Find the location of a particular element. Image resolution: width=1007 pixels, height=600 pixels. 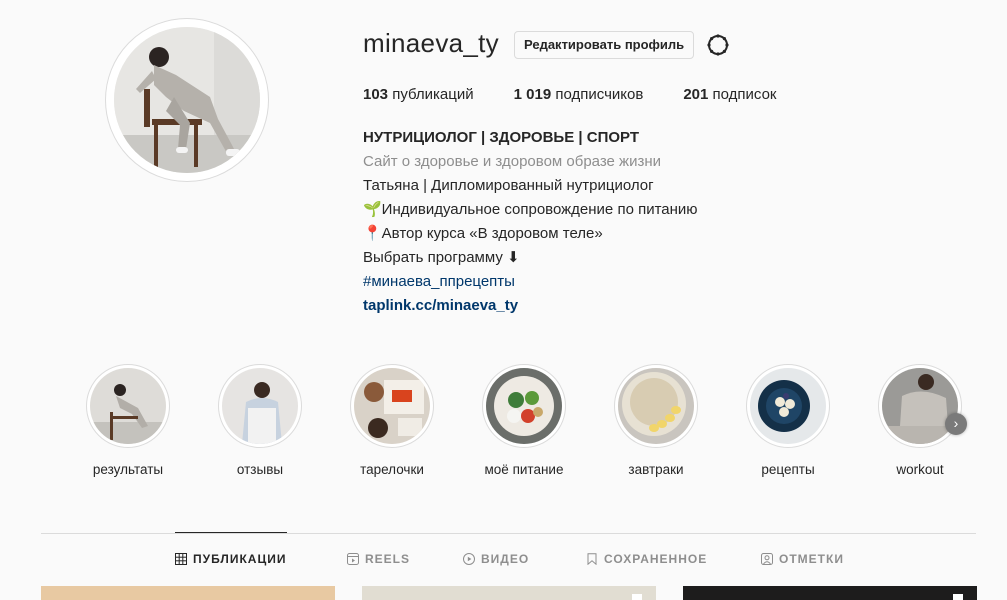

bio-hashtag: #минаева_ппрецепты is located at coordinates (530, 282).